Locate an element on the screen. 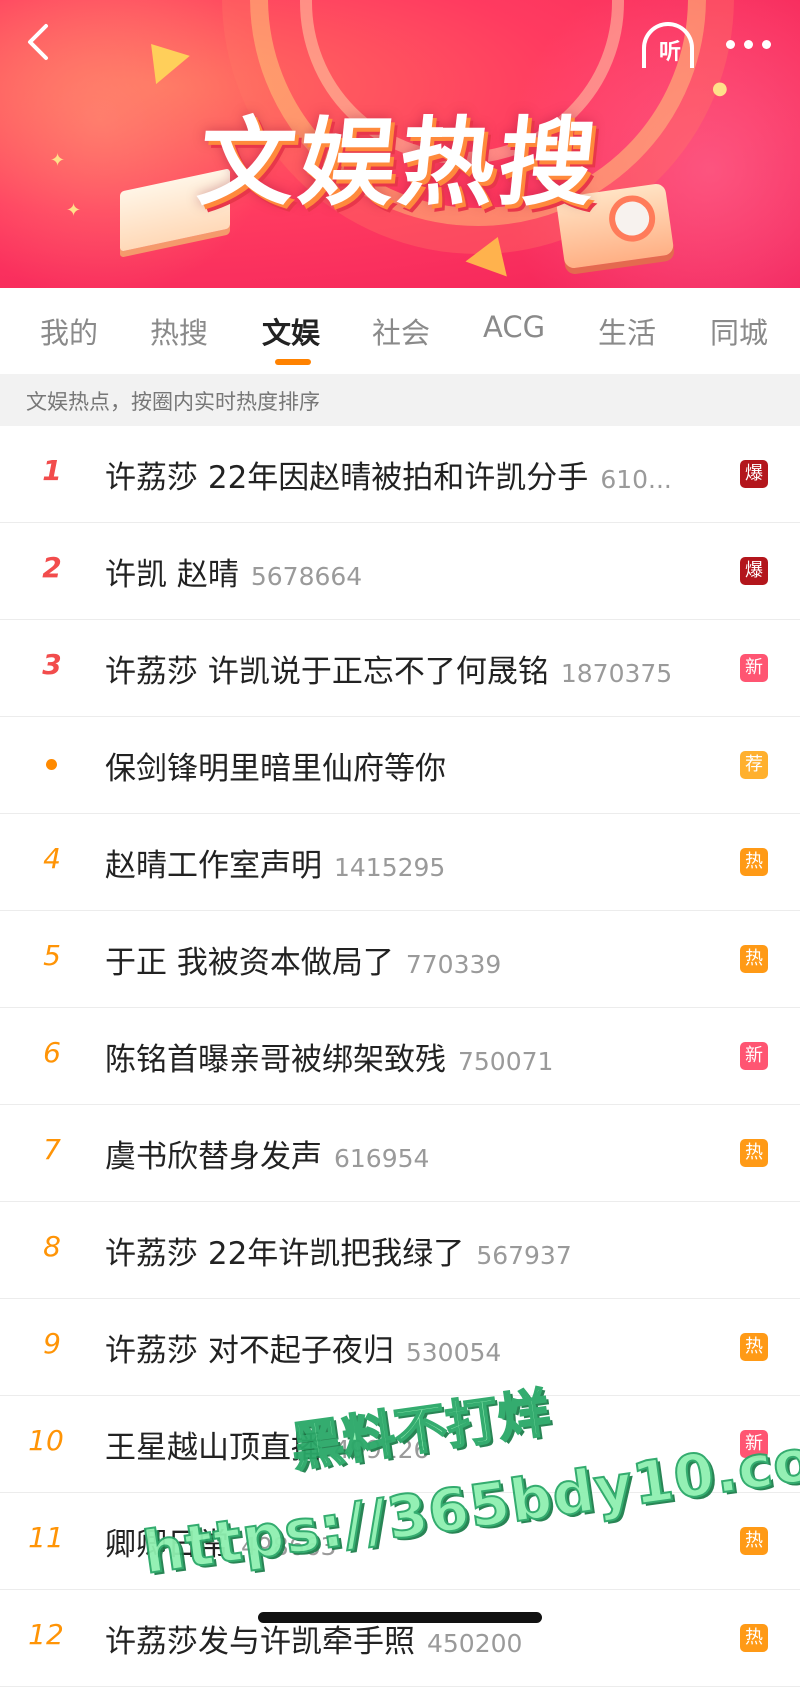 This screenshot has height=1687, width=800. rank-number: 6 is located at coordinates (52, 1052).